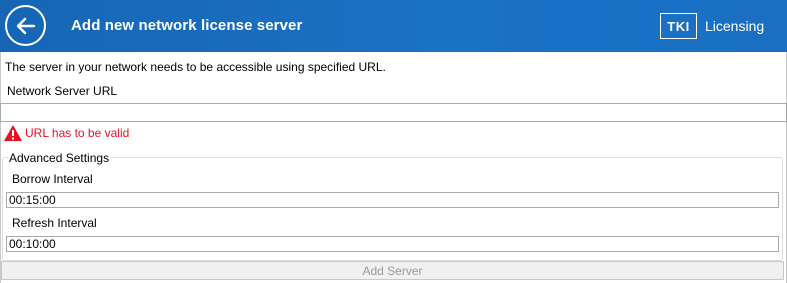 Image resolution: width=787 pixels, height=283 pixels. What do you see at coordinates (678, 26) in the screenshot?
I see `brand-logo: TKI` at bounding box center [678, 26].